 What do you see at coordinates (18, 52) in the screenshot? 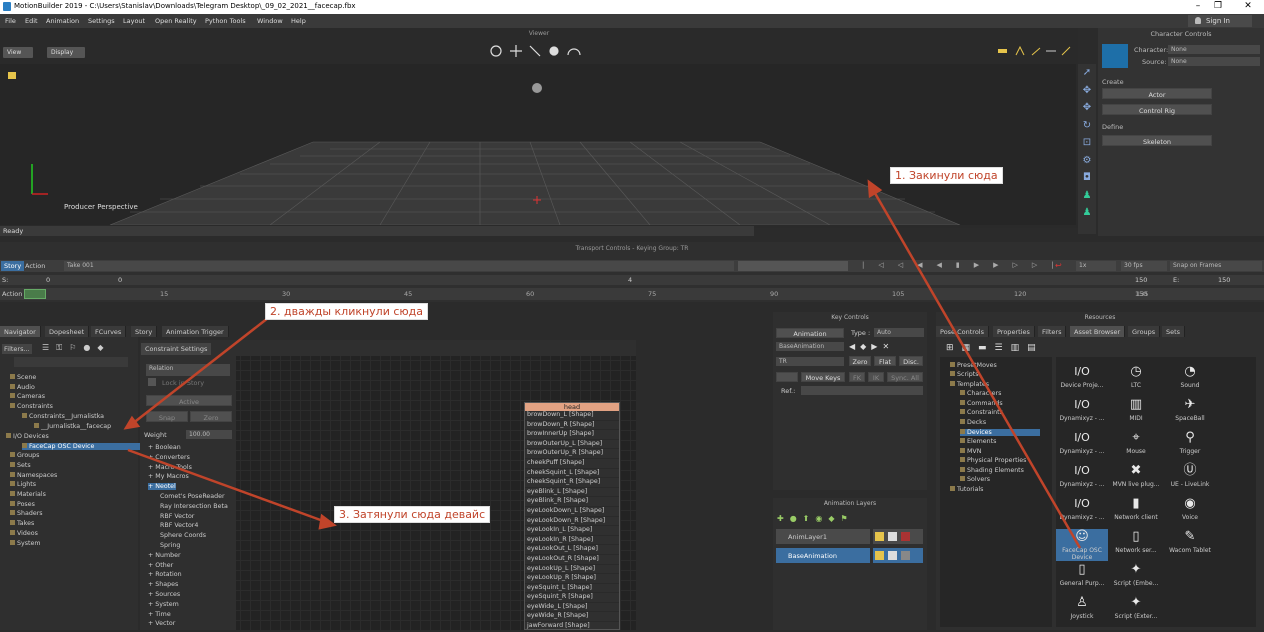
I see `view-button: View` at bounding box center [18, 52].